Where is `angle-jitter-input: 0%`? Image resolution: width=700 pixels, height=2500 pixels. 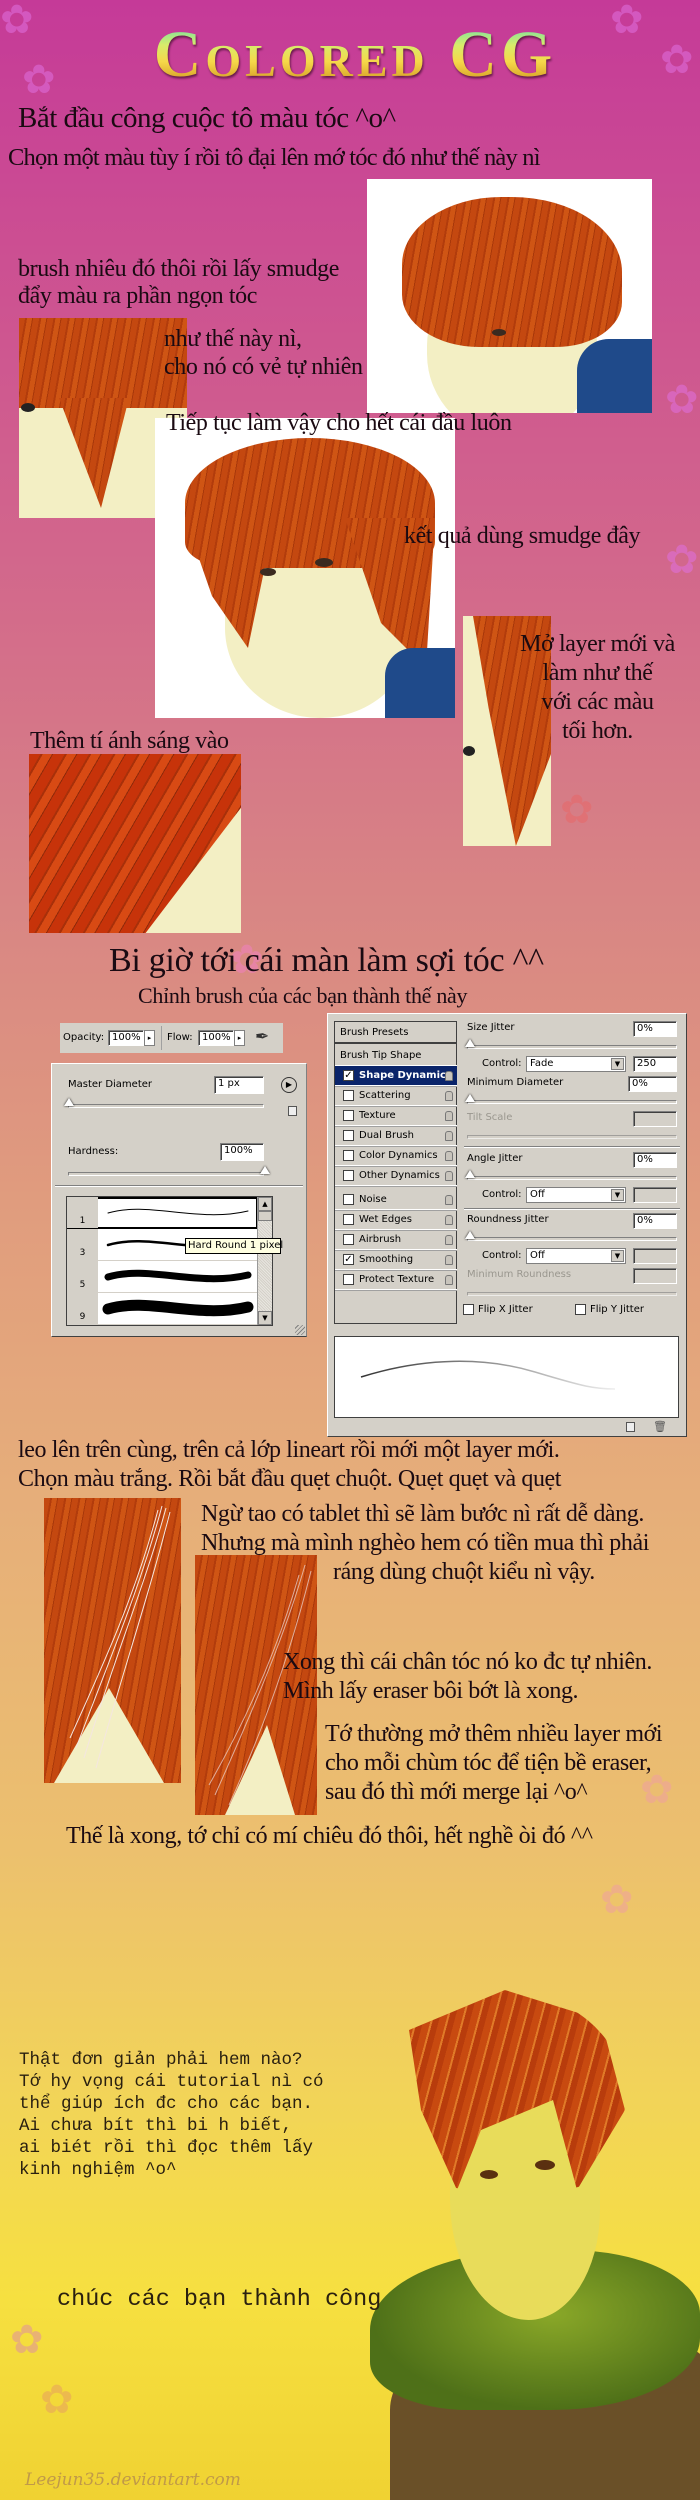
angle-jitter-input: 0% is located at coordinates (655, 1160).